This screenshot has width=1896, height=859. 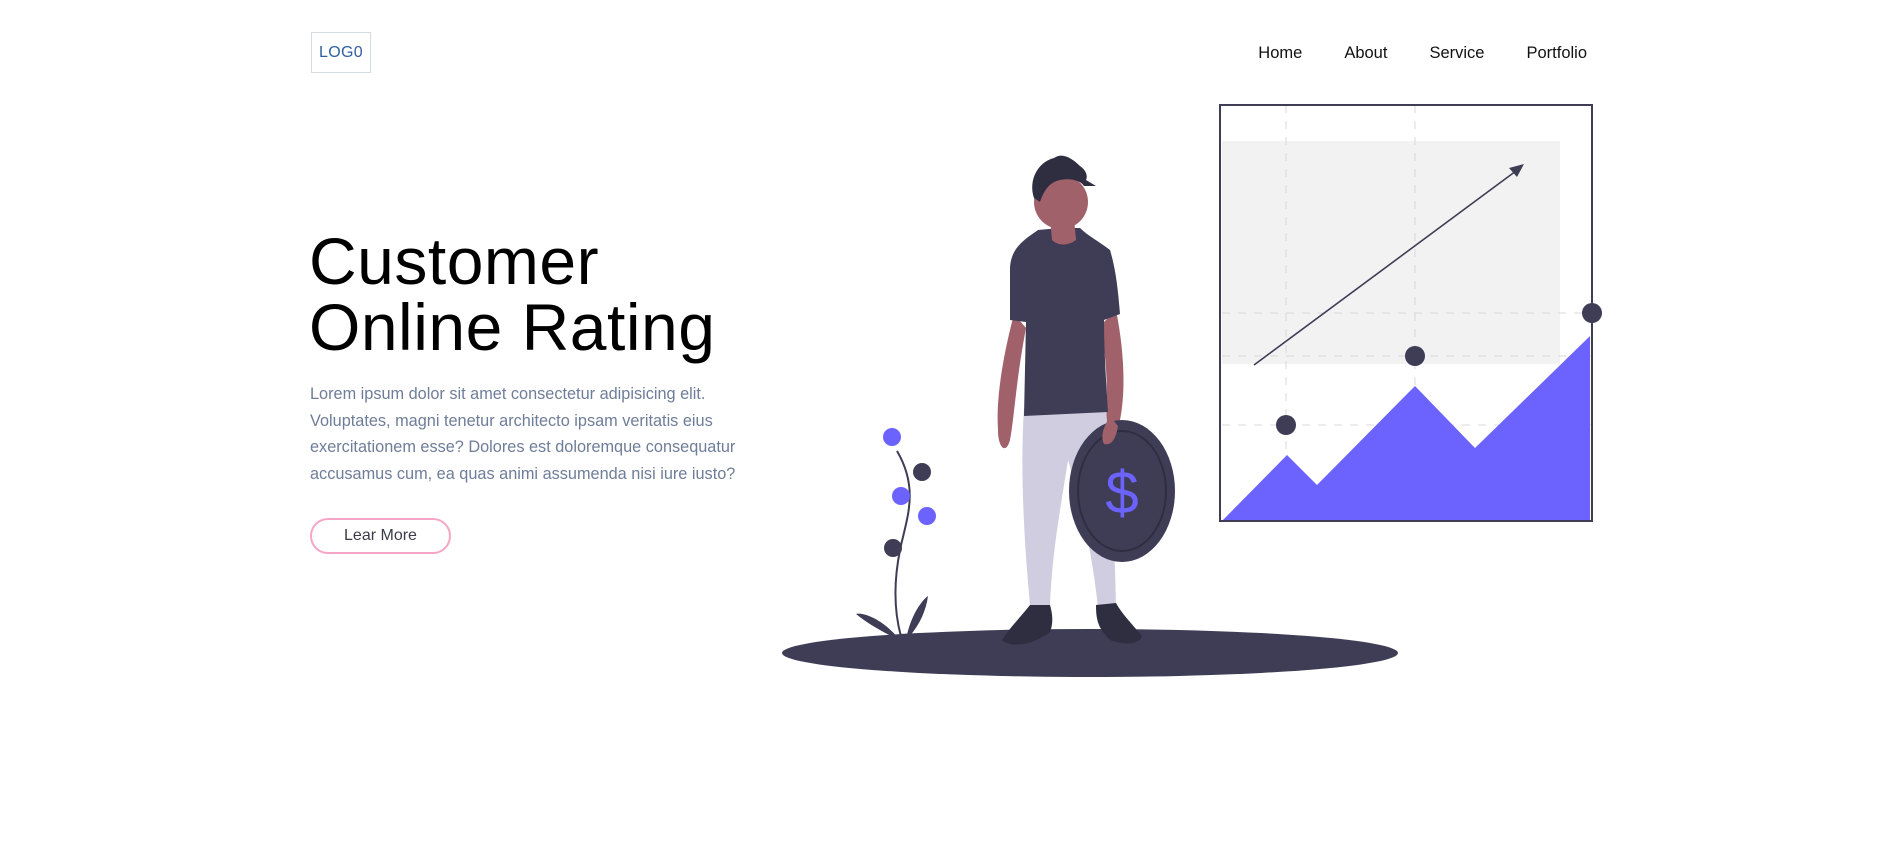 I want to click on hero-title-line-2: Online Rating, so click(x=512, y=327).